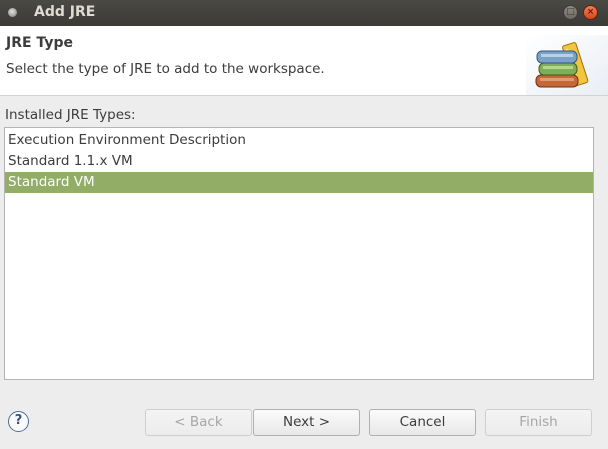  Describe the element at coordinates (18, 421) in the screenshot. I see `help-icon: ?` at that location.